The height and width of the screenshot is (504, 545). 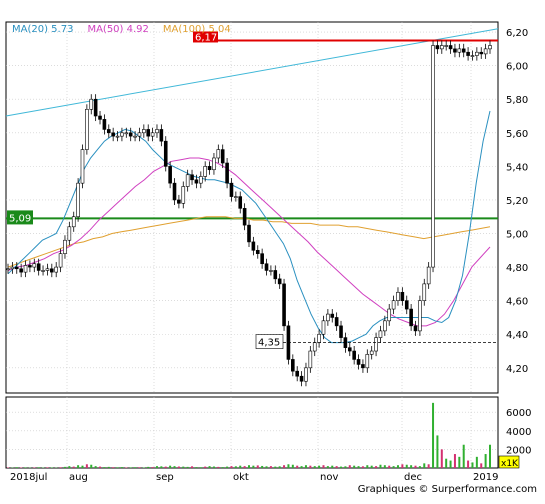 What do you see at coordinates (517, 167) in the screenshot?
I see `price-tick-label: 5,40` at bounding box center [517, 167].